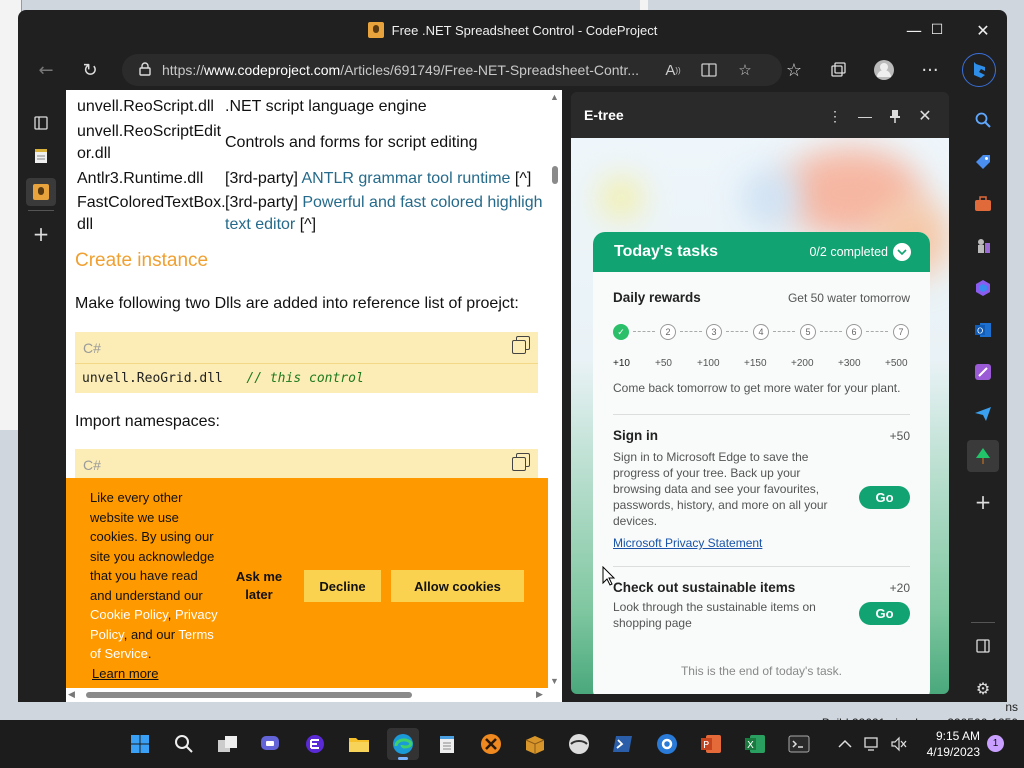  Describe the element at coordinates (983, 456) in the screenshot. I see `etree-icon` at that location.